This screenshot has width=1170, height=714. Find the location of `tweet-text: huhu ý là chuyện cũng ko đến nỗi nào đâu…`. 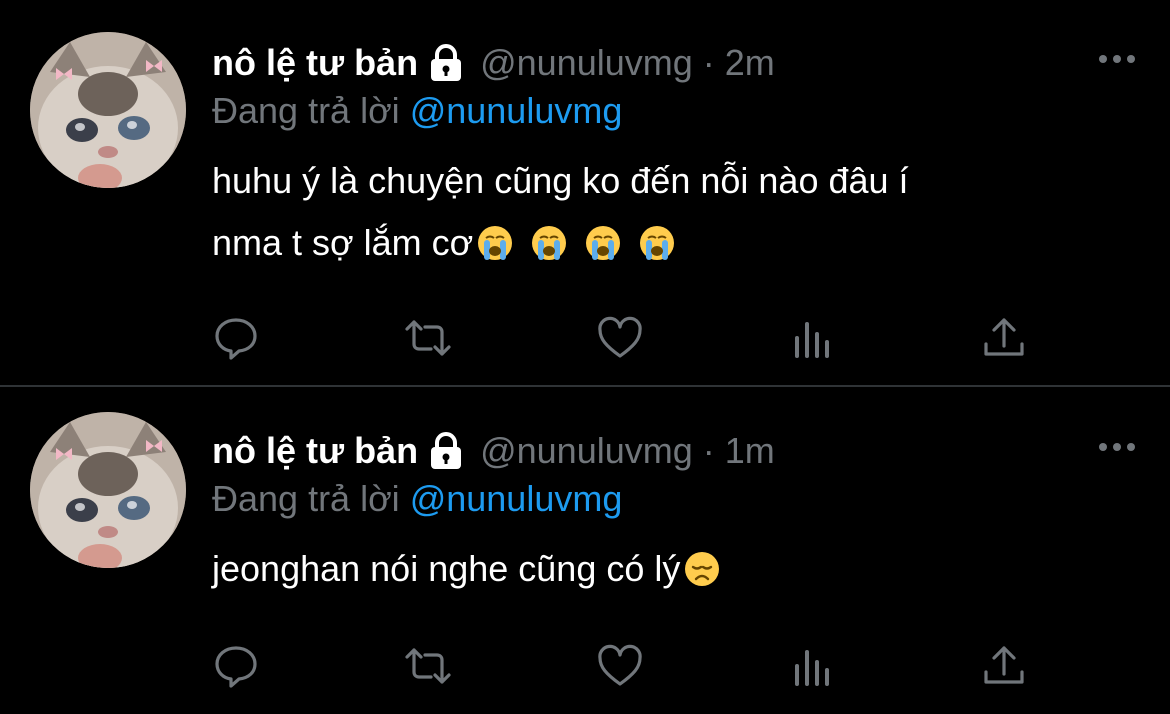

tweet-text: huhu ý là chuyện cũng ko đến nỗi nào đâu… is located at coordinates (560, 212).